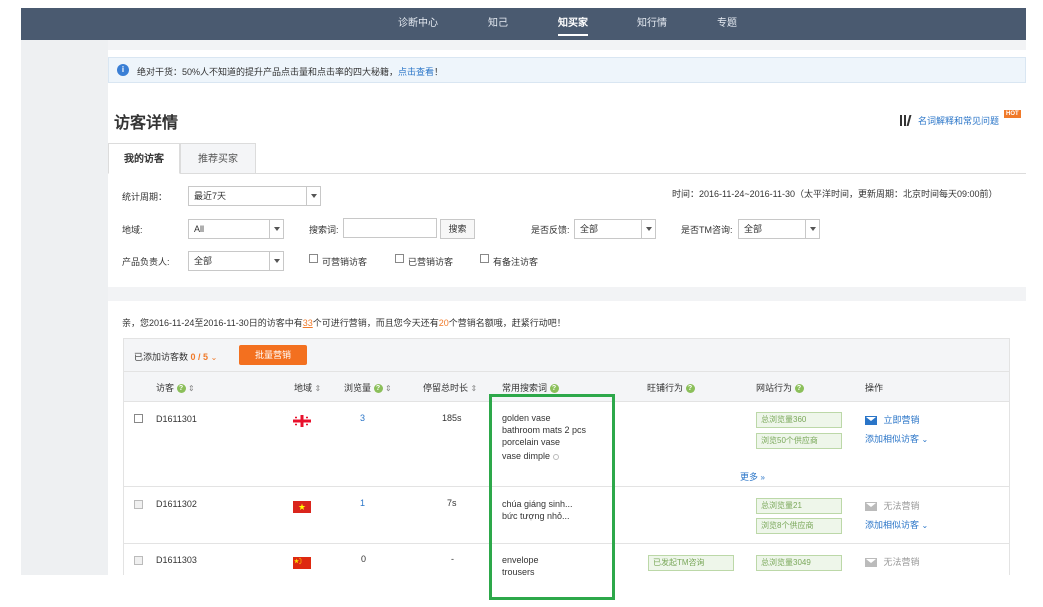 The width and height of the screenshot is (1043, 607). Describe the element at coordinates (452, 559) in the screenshot. I see `duration: -` at that location.